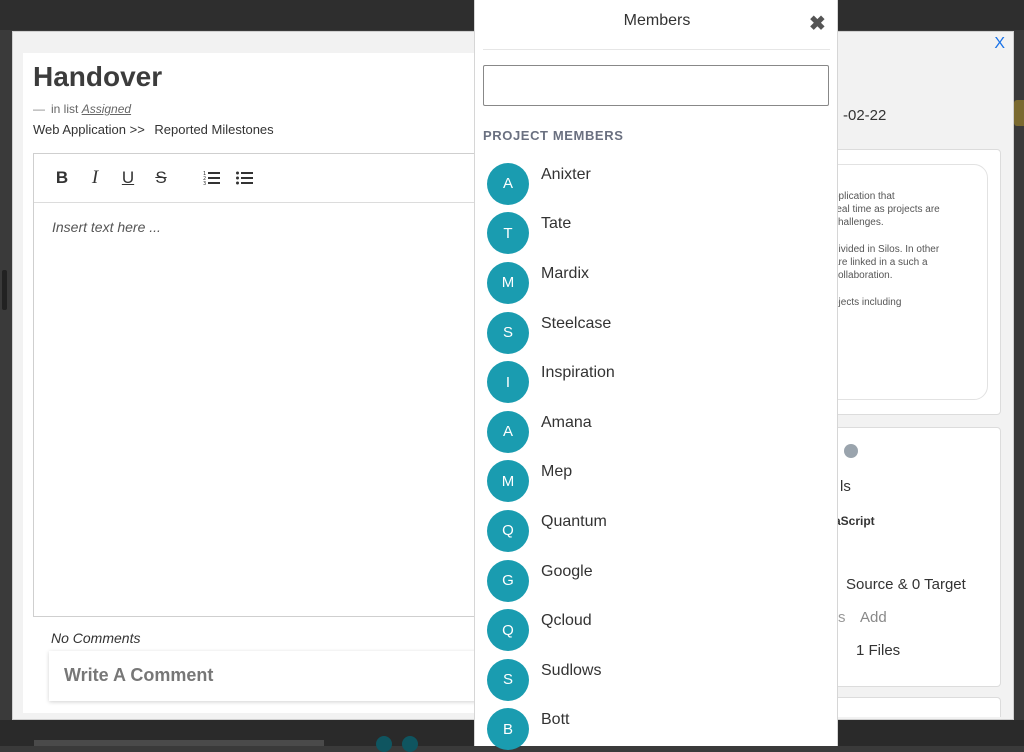 This screenshot has height=752, width=1024. What do you see at coordinates (95, 177) in the screenshot?
I see `italic-button: I` at bounding box center [95, 177].